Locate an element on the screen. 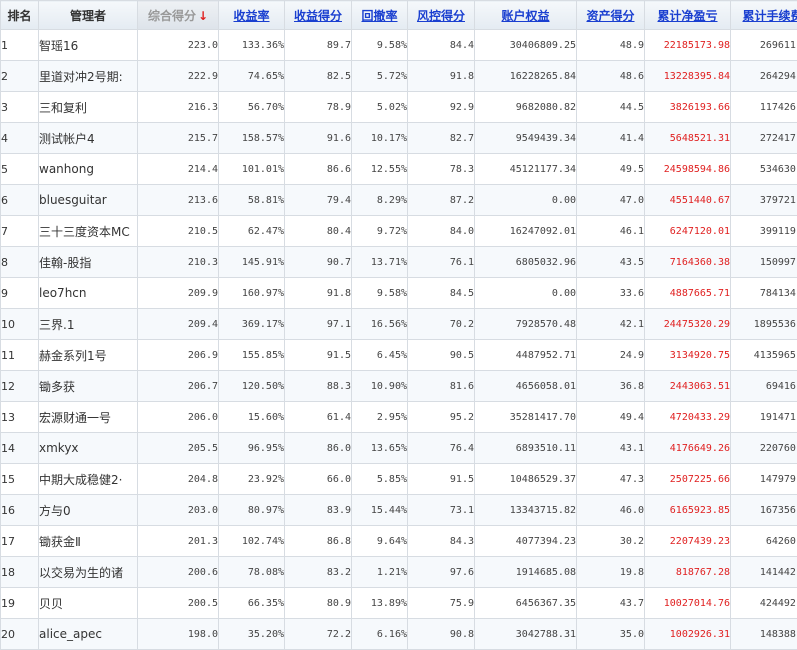 The width and height of the screenshot is (797, 650). equity-cell: 13343715.82 is located at coordinates (526, 510).